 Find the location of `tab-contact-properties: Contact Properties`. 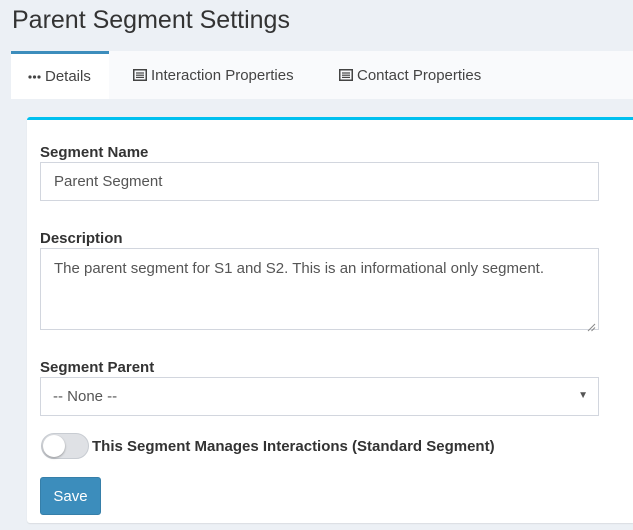

tab-contact-properties: Contact Properties is located at coordinates (408, 75).